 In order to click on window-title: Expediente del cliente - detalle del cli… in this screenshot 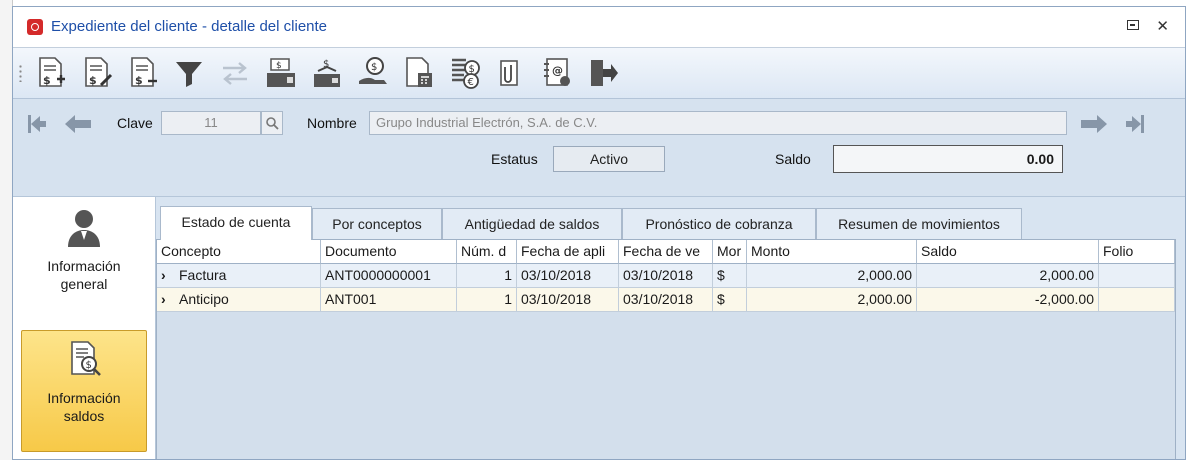, I will do `click(189, 26)`.